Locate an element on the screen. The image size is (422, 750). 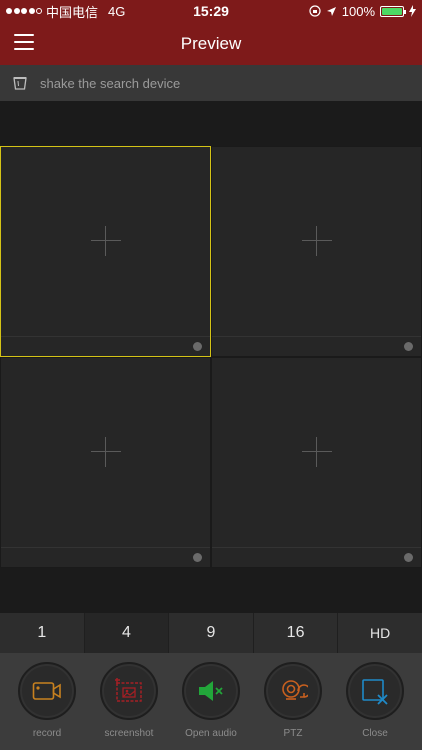
carrier-label: 中国电信 is located at coordinates (72, 12).